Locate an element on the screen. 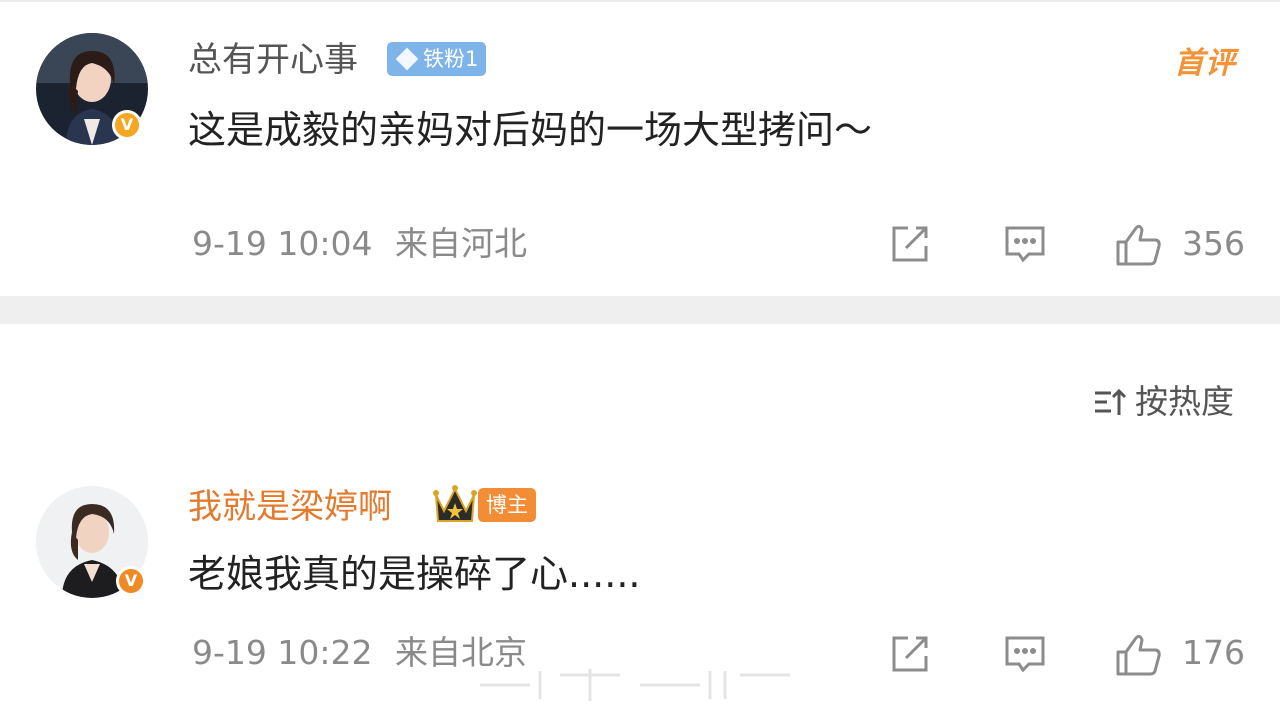 The width and height of the screenshot is (1280, 722). host-badge: 博主 is located at coordinates (507, 505).